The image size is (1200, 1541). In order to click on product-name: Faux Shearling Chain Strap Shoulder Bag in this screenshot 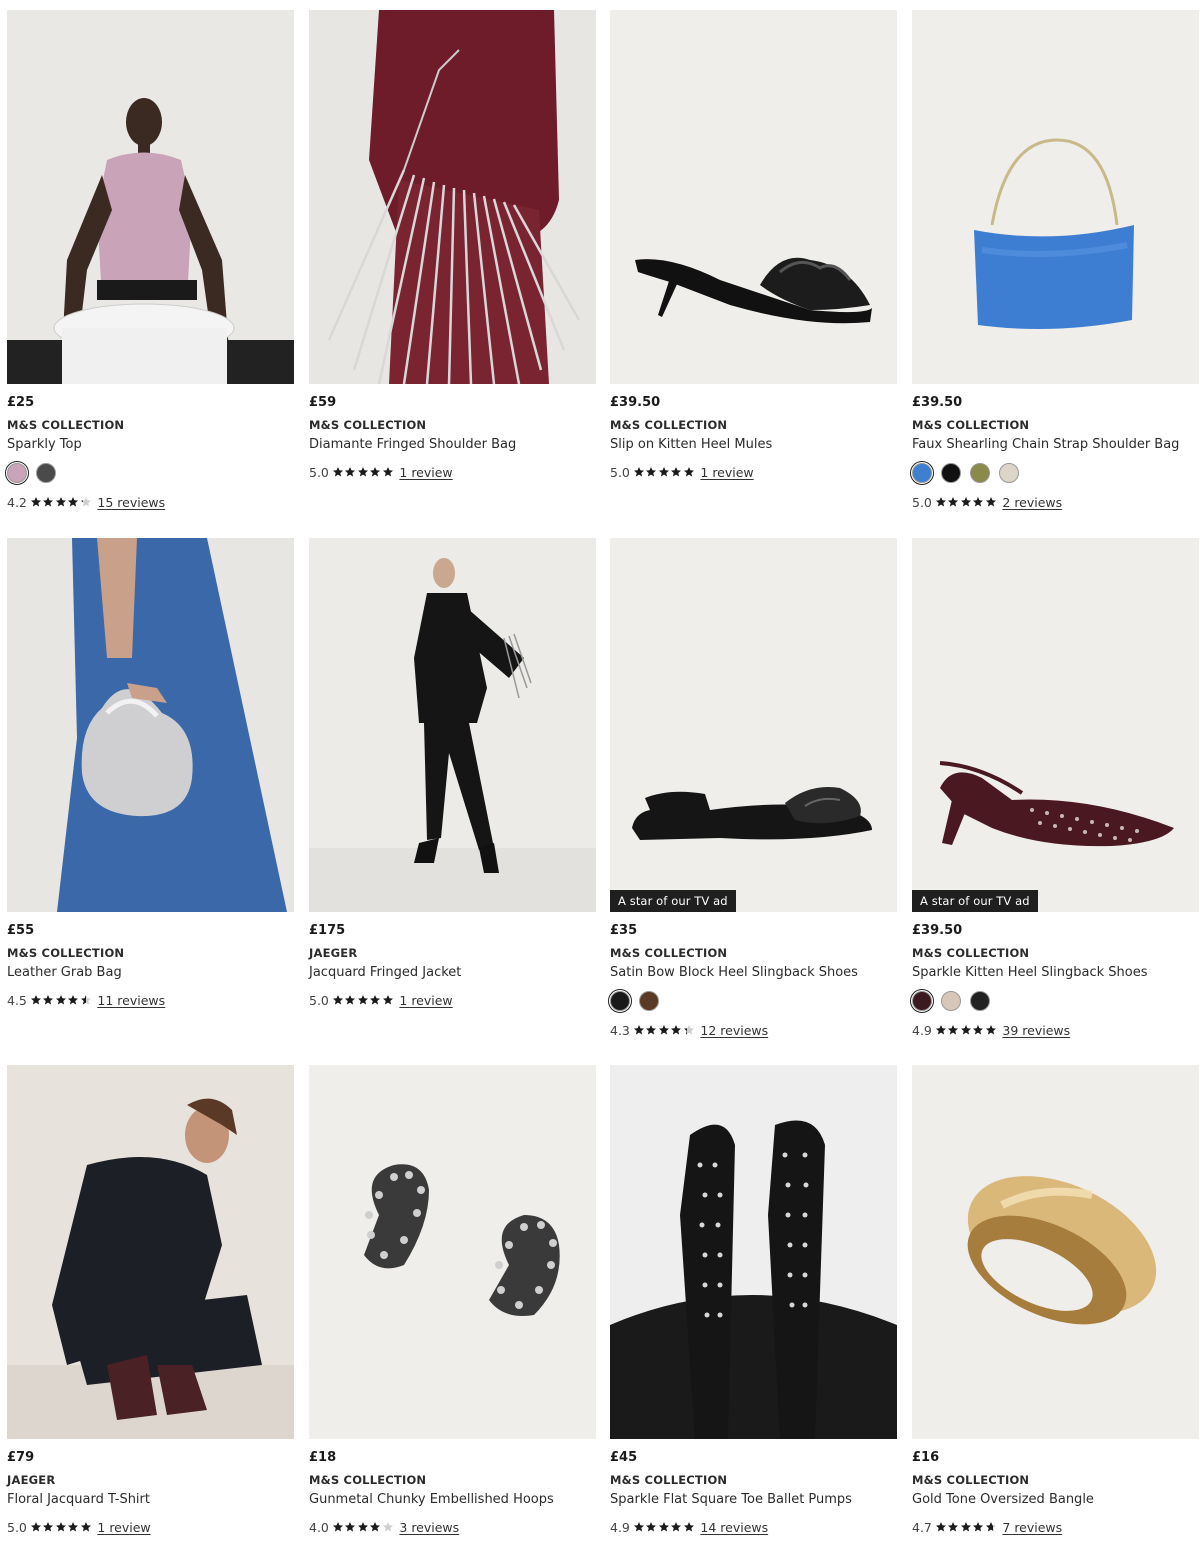, I will do `click(1055, 445)`.